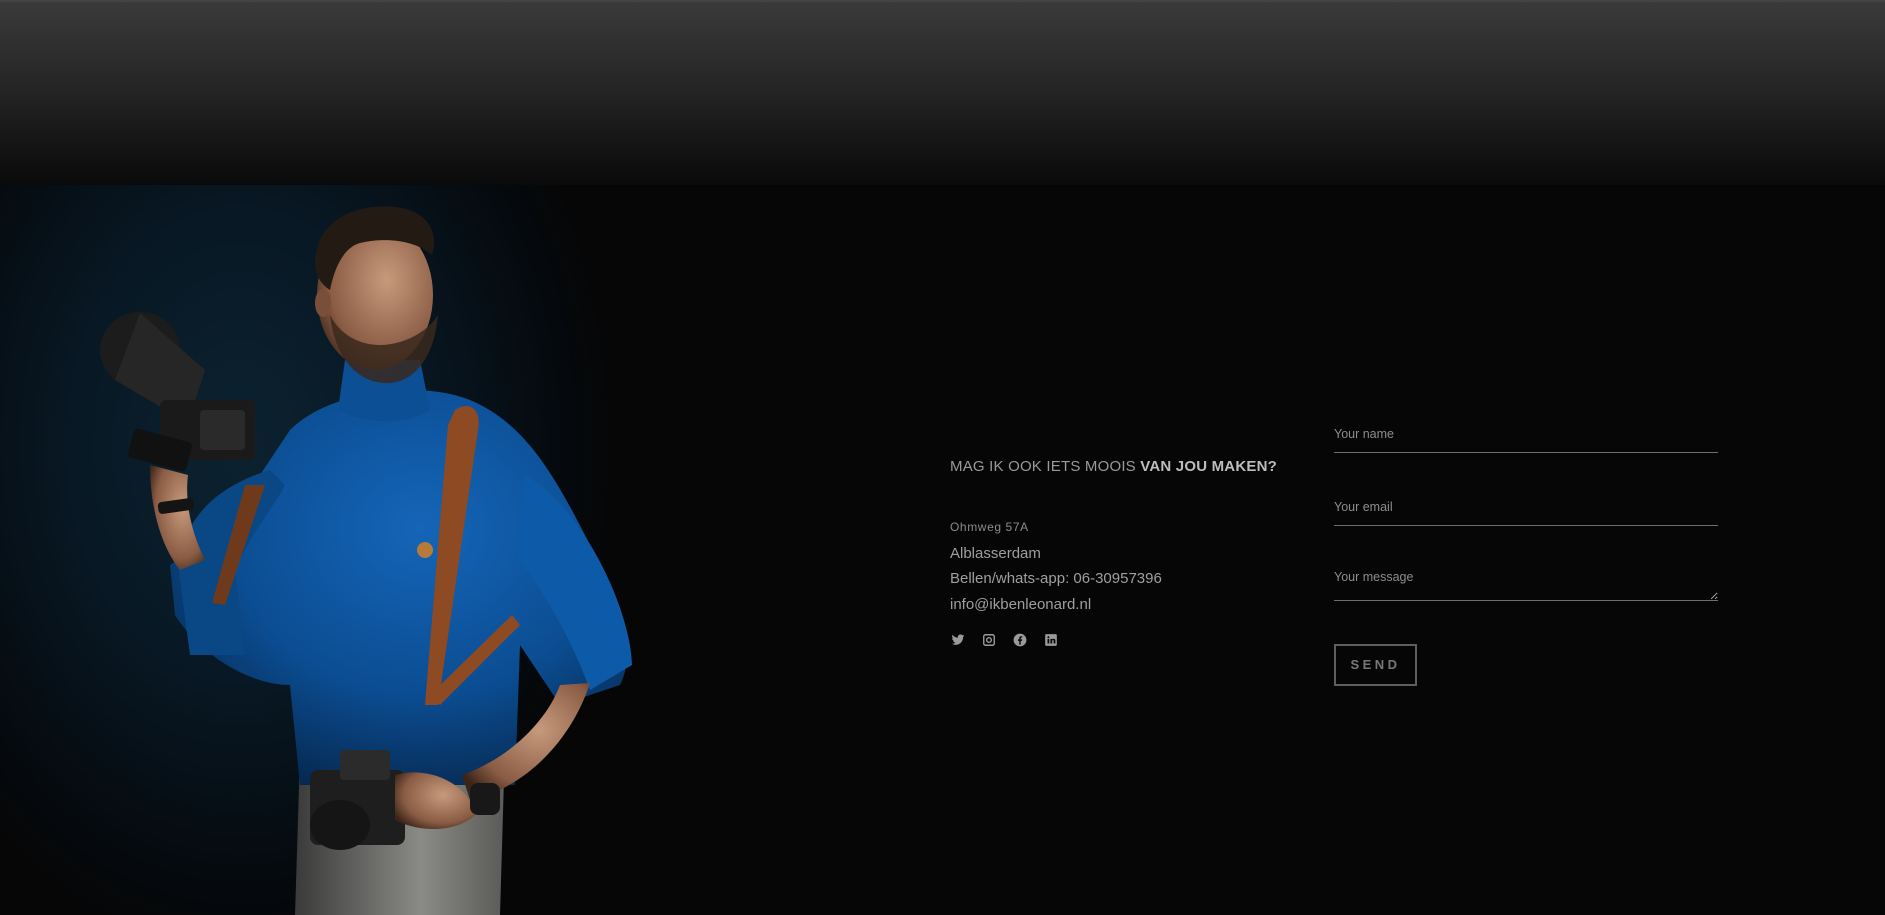 The image size is (1885, 915). Describe the element at coordinates (1045, 466) in the screenshot. I see `tagline-text: MAG IK OOK IETS MOOIS` at that location.